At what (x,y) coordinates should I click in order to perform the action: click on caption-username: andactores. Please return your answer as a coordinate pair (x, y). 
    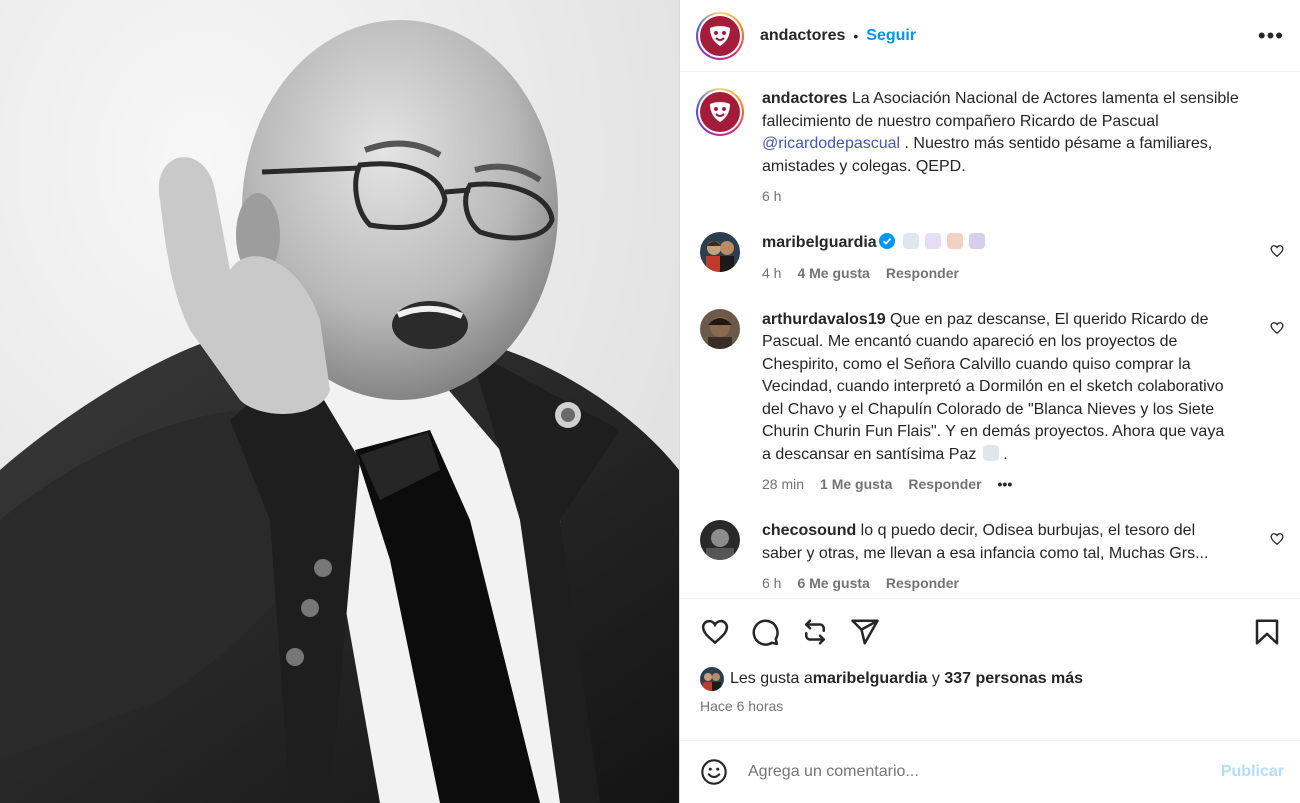
    Looking at the image, I should click on (804, 98).